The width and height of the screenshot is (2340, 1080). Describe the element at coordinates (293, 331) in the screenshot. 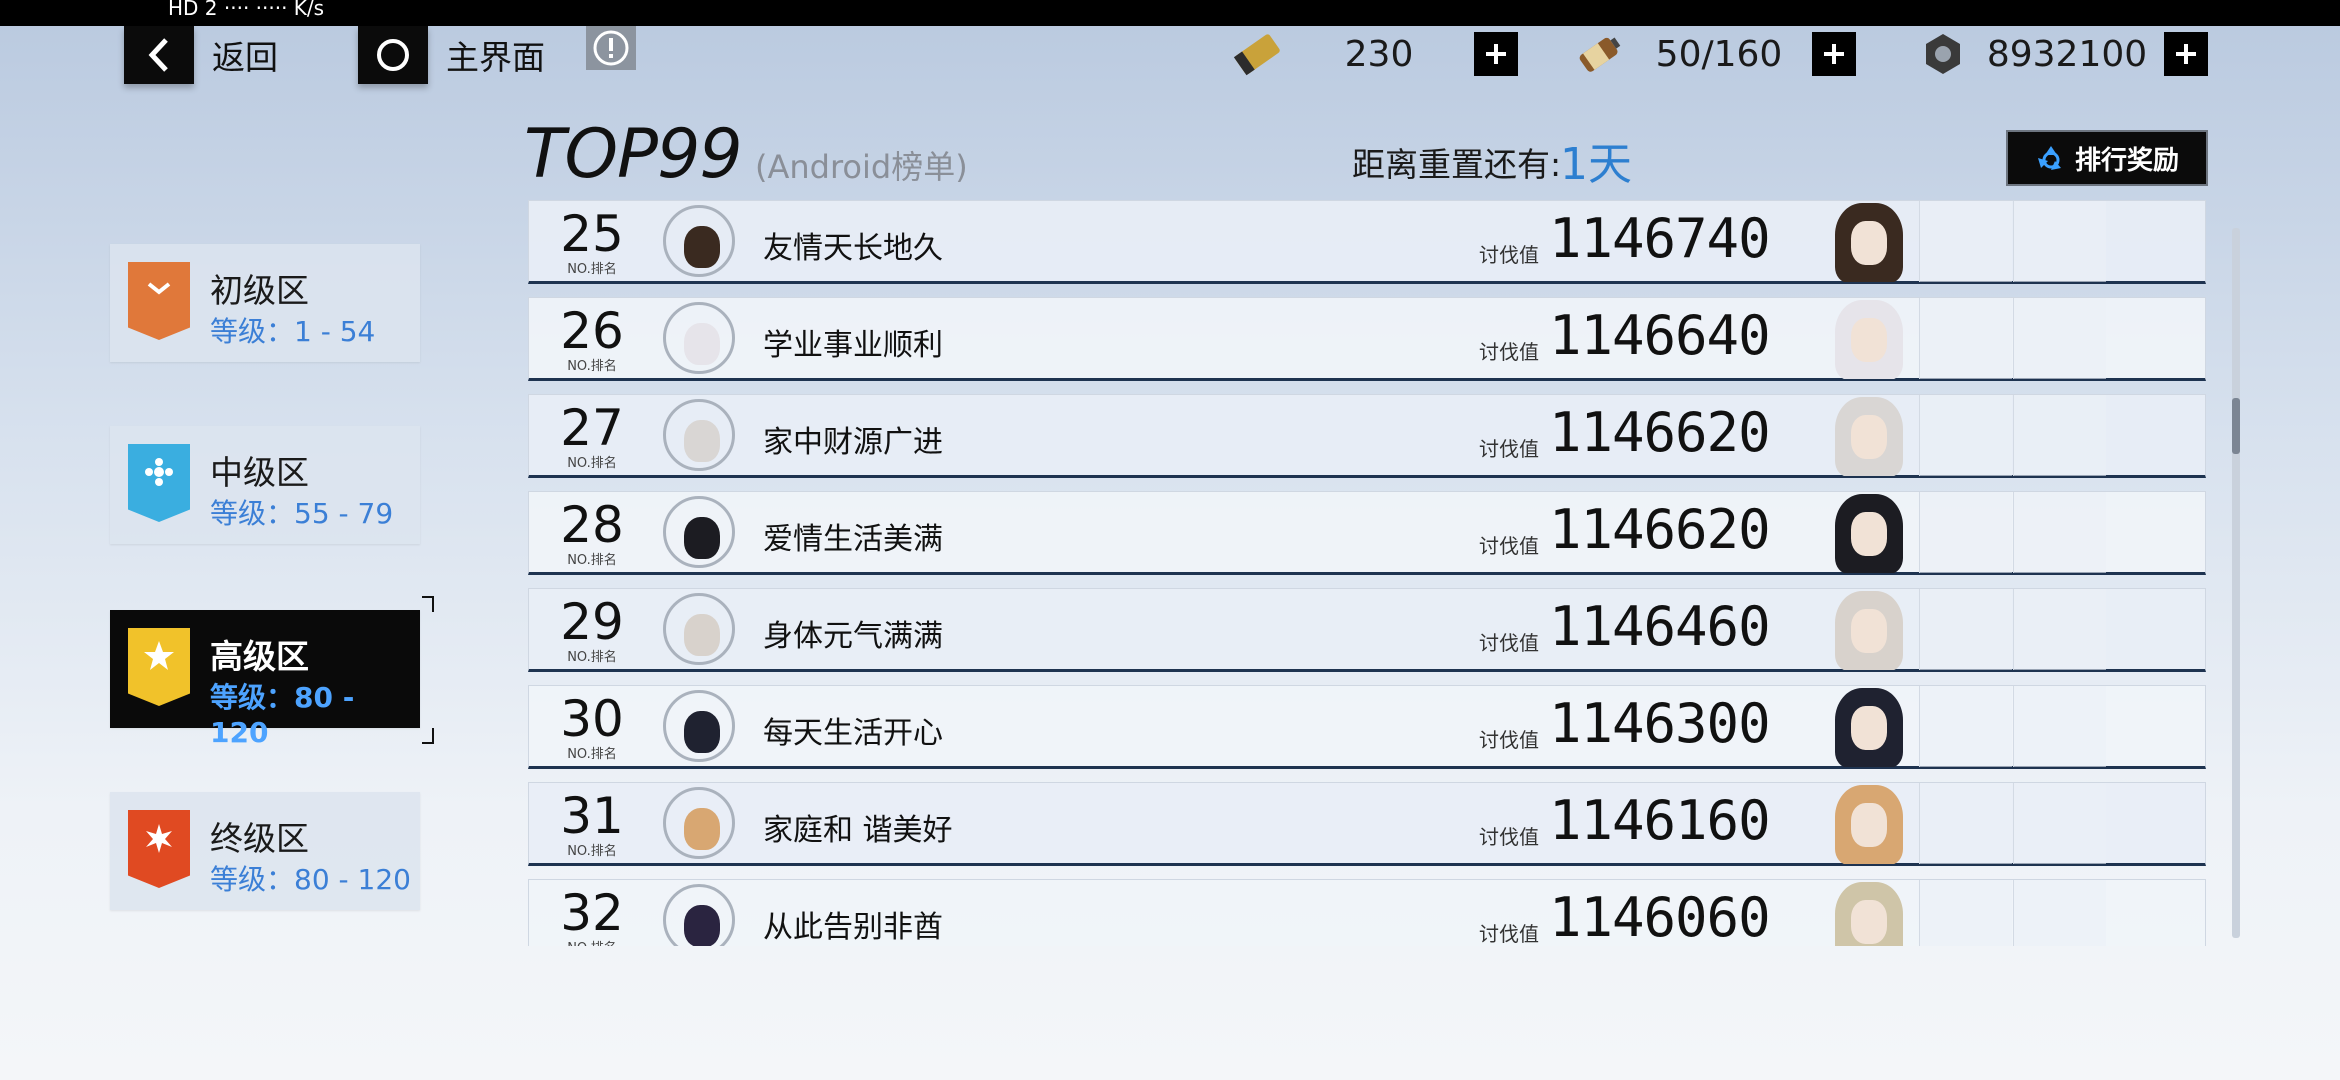

I see `tier-level: 等级：1 - 54` at that location.